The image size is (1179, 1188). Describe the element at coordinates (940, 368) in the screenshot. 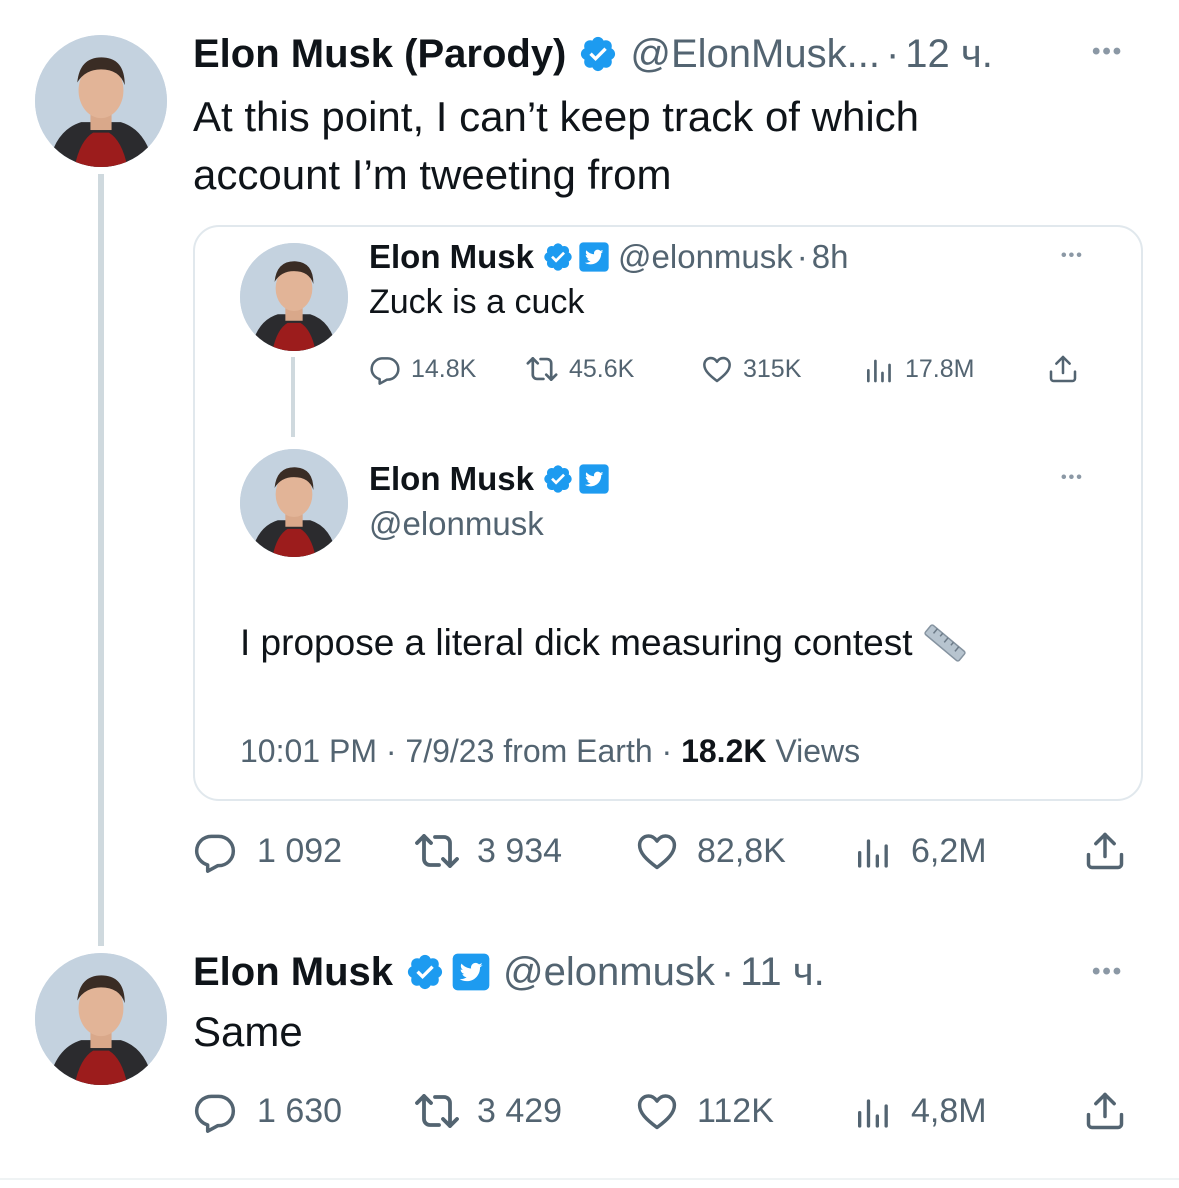

I see `views-count: 17.8M` at that location.